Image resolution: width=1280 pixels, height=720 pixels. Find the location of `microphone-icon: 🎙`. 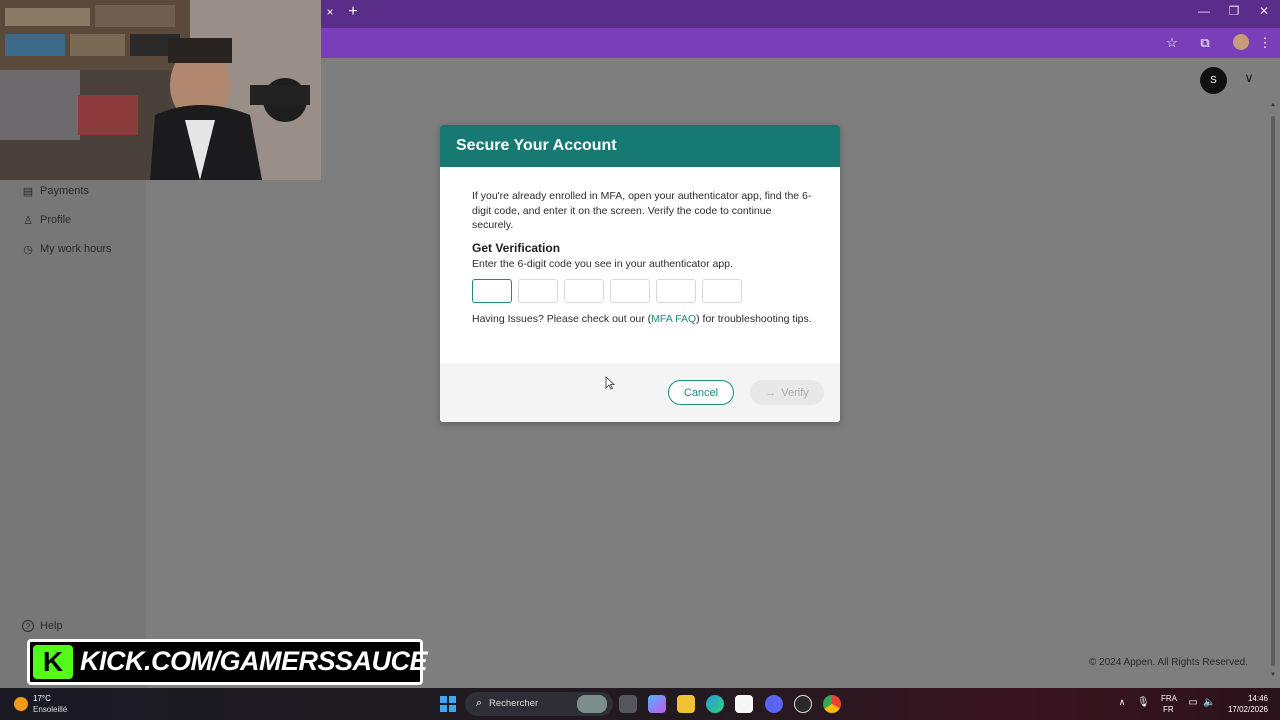

microphone-icon: 🎙 is located at coordinates (1143, 704).